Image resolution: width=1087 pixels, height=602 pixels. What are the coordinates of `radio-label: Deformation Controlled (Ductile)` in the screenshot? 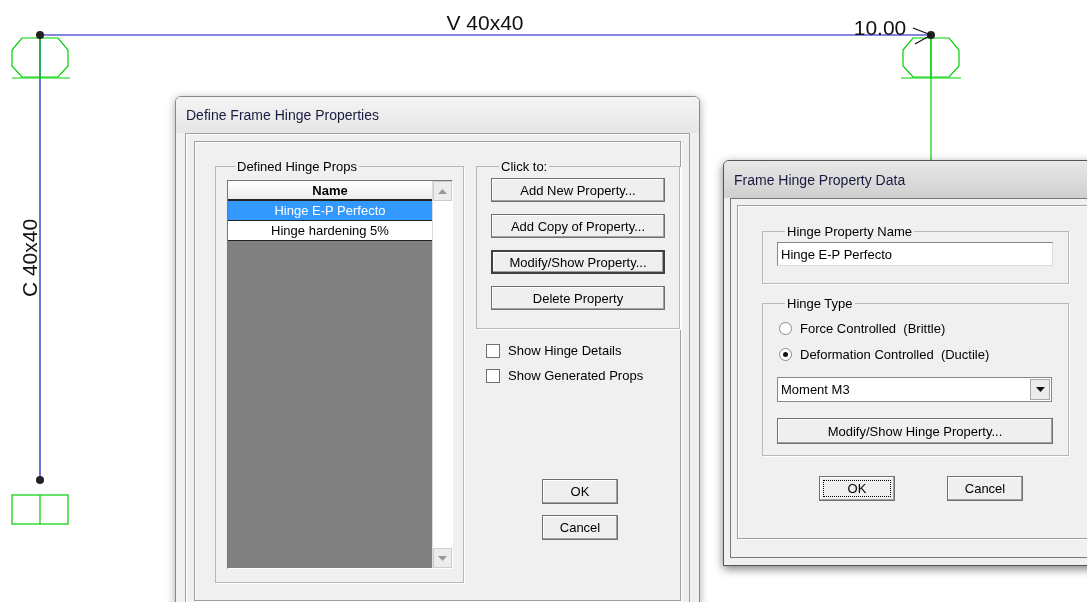 It's located at (895, 354).